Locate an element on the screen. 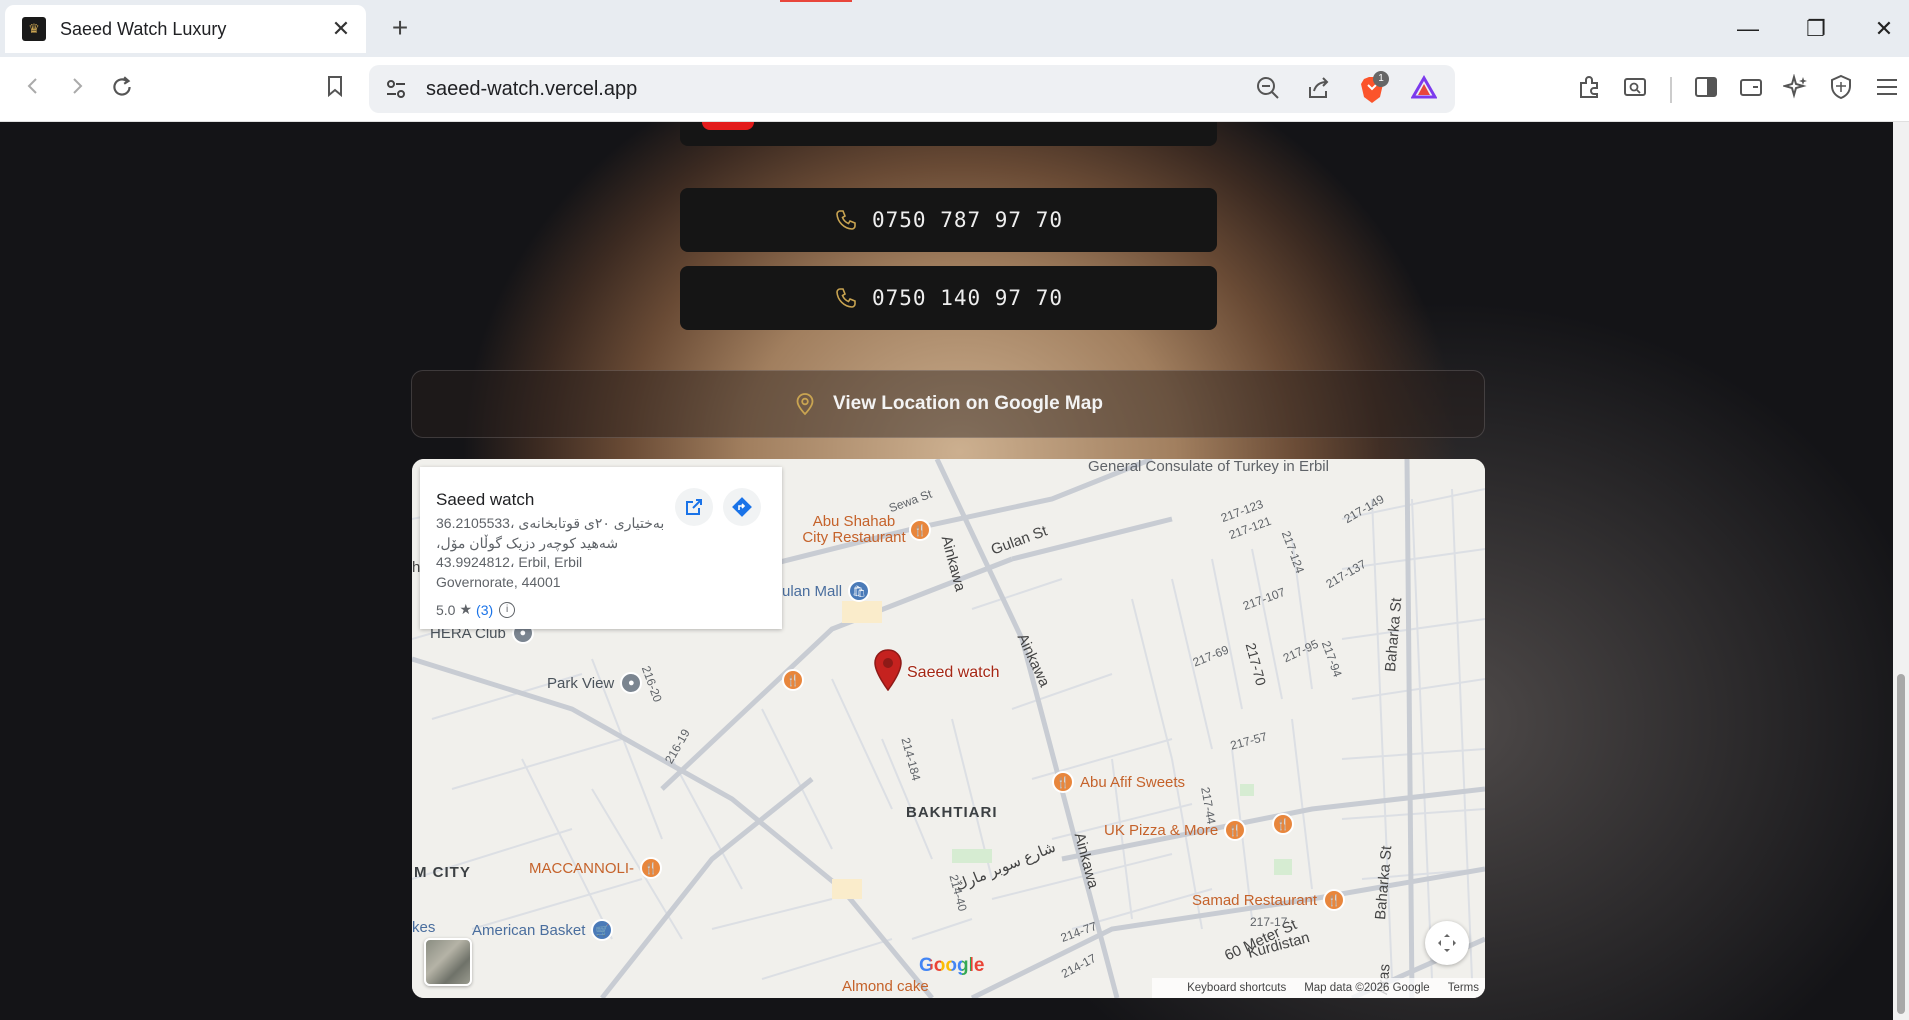 The image size is (1909, 1020). sidebar-icon is located at coordinates (1706, 90).